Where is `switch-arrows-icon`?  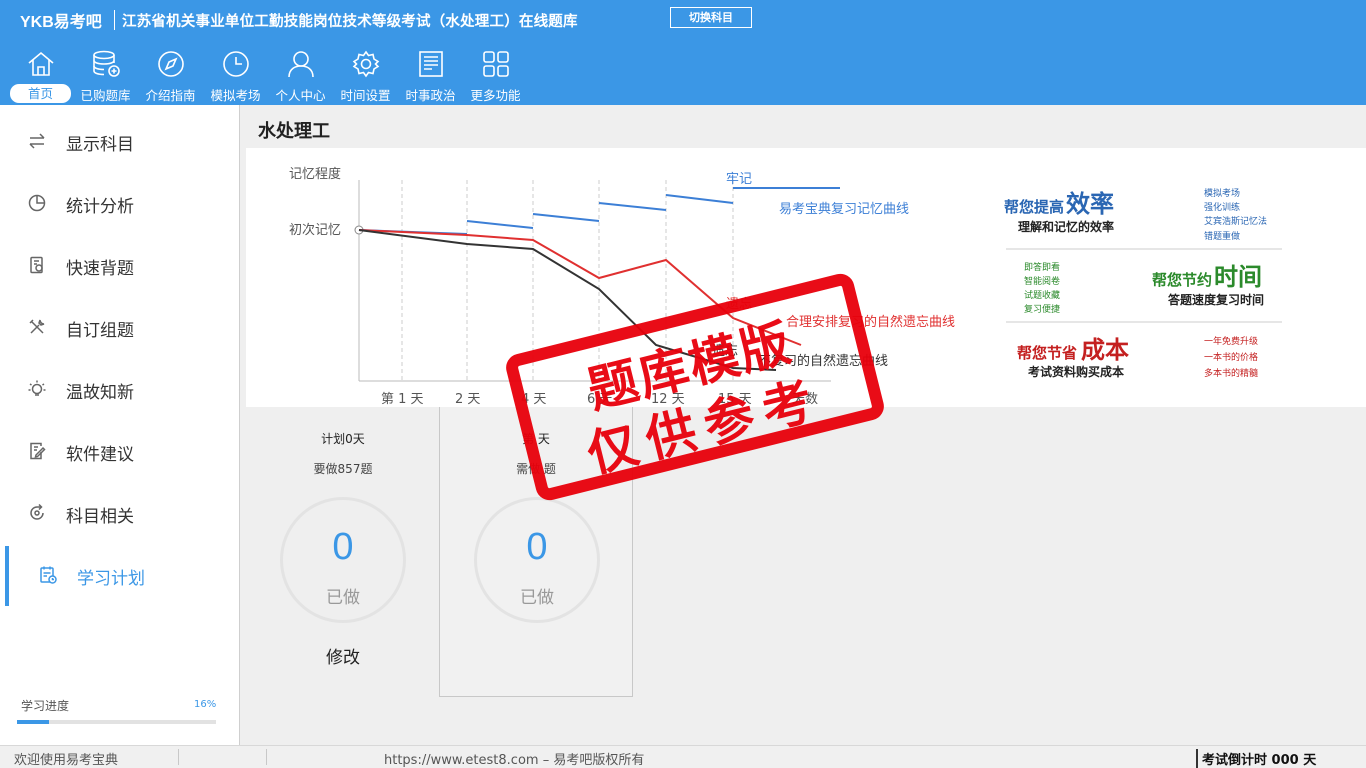
switch-arrows-icon is located at coordinates (37, 141).